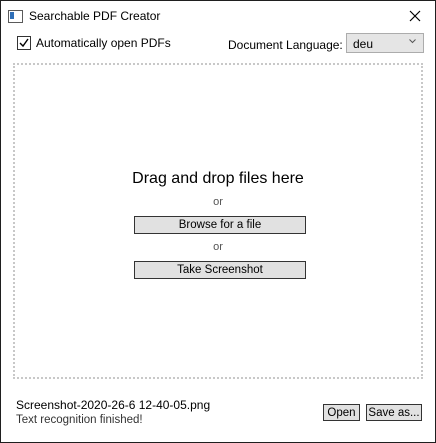 This screenshot has height=443, width=436. Describe the element at coordinates (220, 270) in the screenshot. I see `take-screenshot-button: Take Screenshot` at that location.